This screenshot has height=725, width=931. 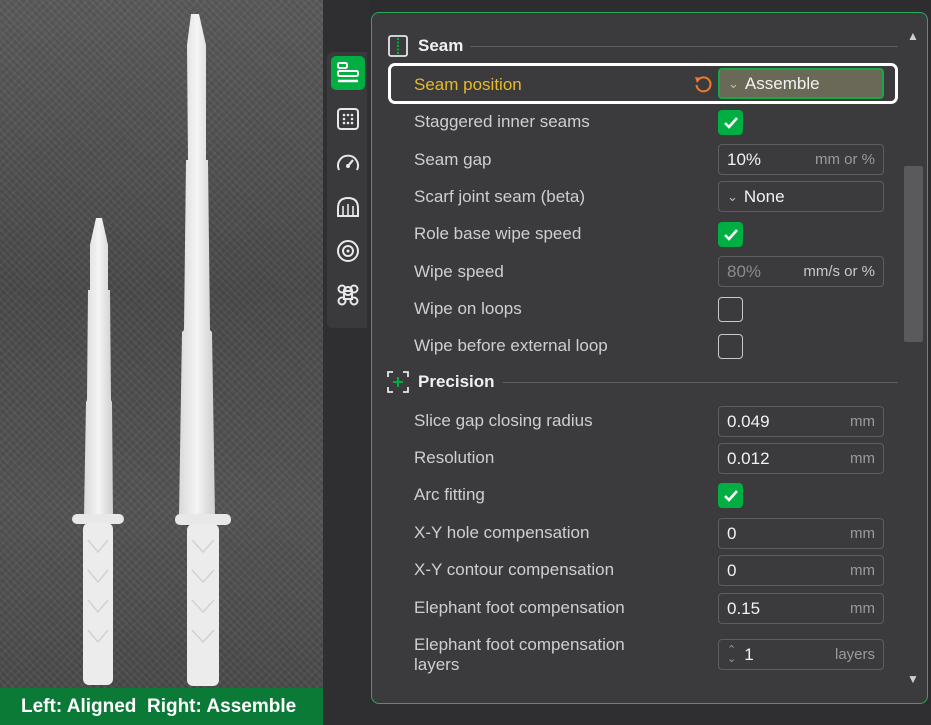 I want to click on row-role-base-wipe-speed: Role base wipe speed, so click(x=497, y=234).